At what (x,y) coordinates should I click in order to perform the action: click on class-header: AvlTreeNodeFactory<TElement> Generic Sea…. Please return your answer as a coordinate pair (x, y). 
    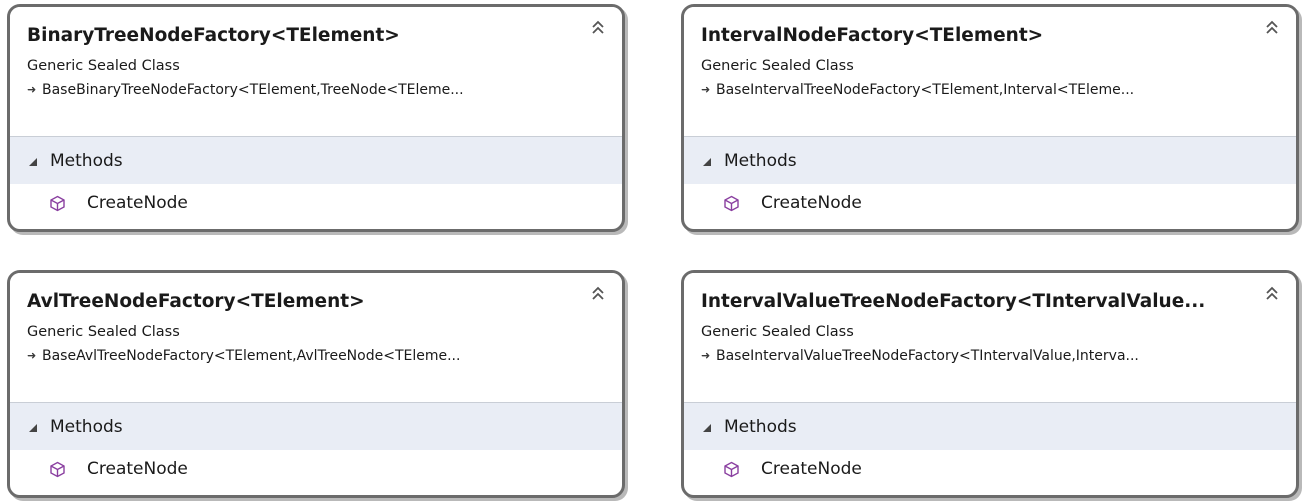
    Looking at the image, I should click on (316, 337).